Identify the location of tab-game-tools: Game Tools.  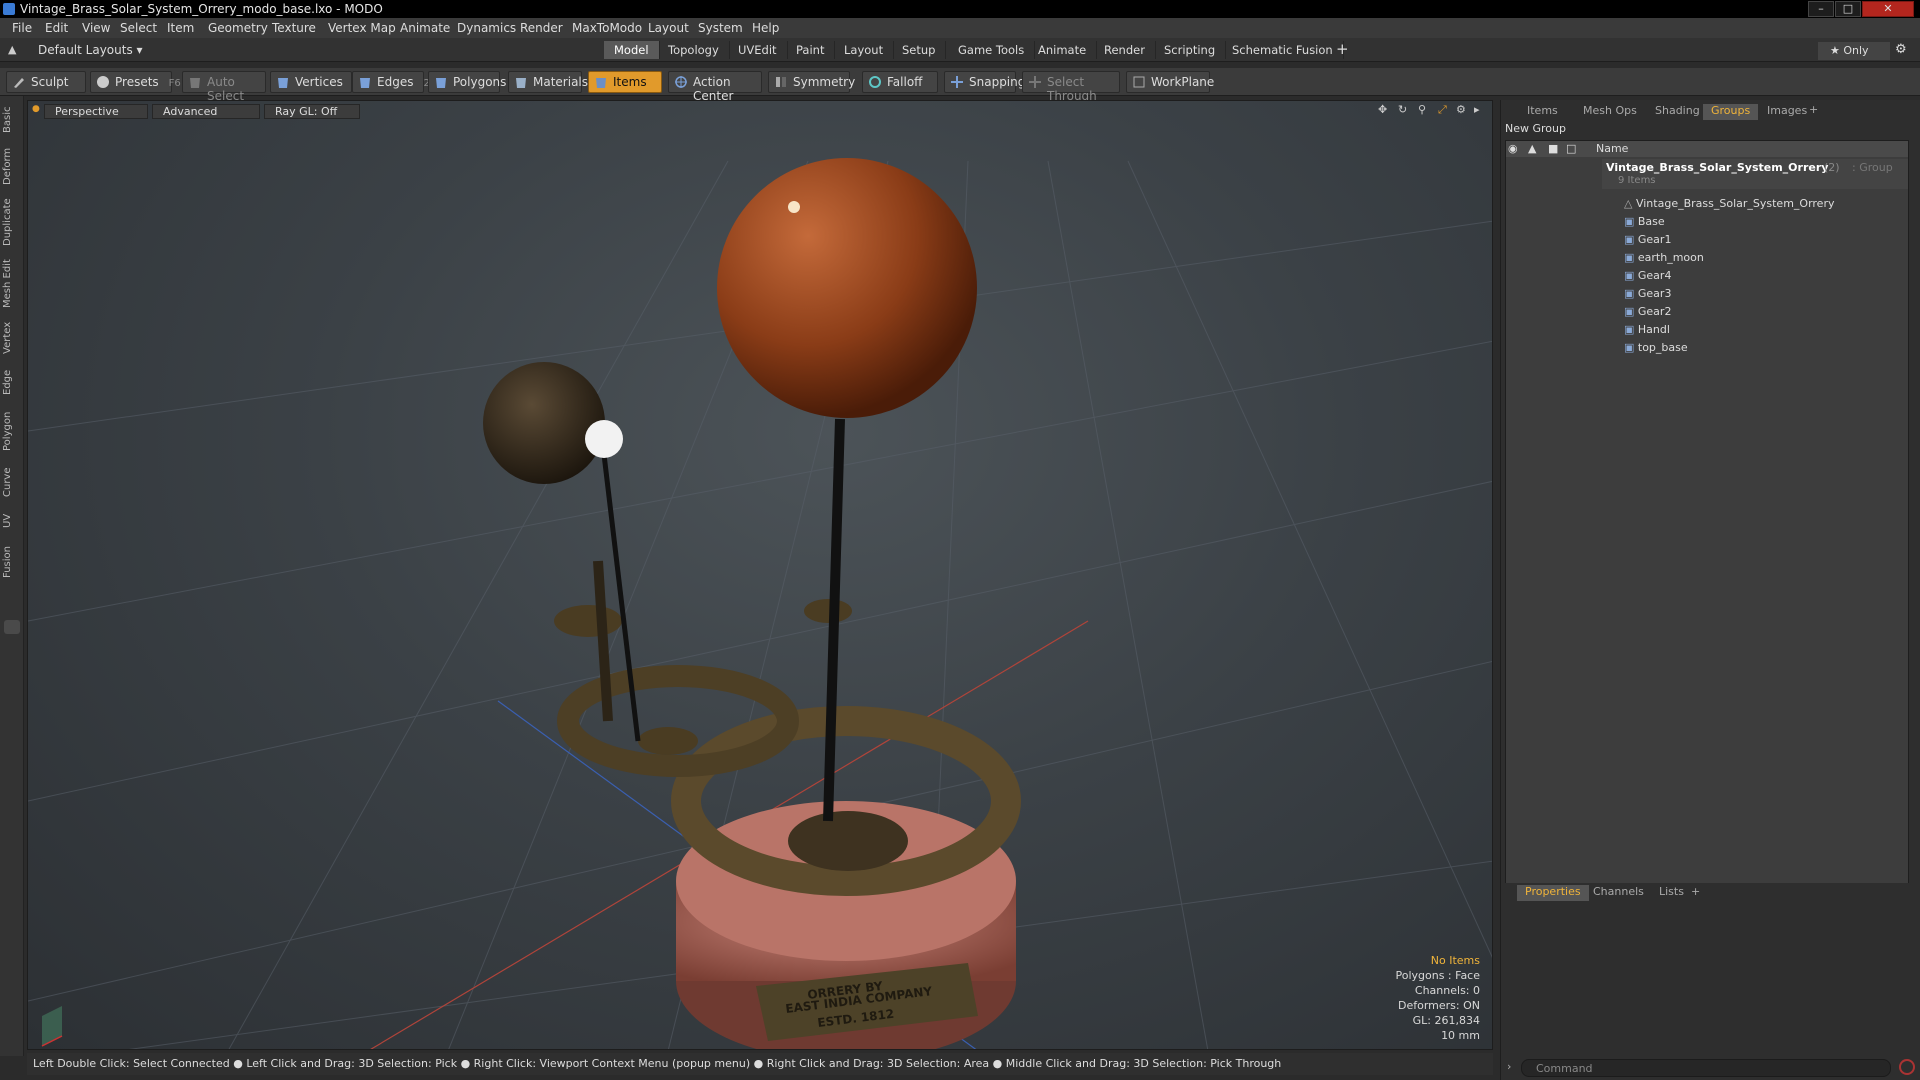
(992, 50).